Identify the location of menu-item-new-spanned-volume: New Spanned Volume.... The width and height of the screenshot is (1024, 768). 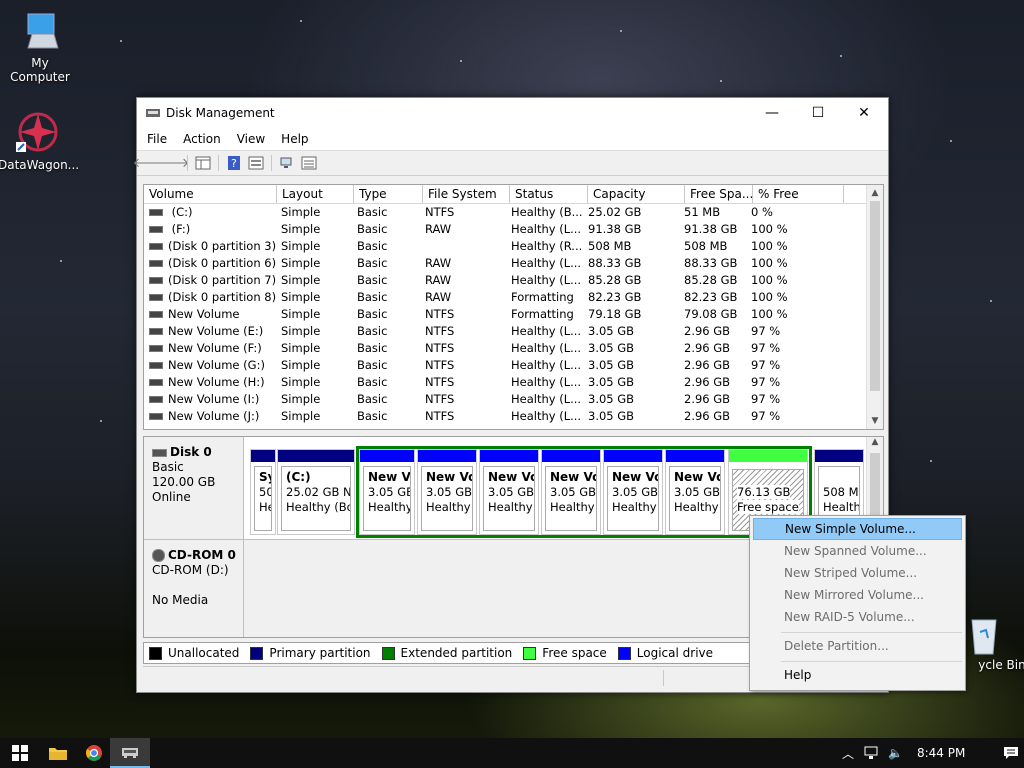
(857, 551).